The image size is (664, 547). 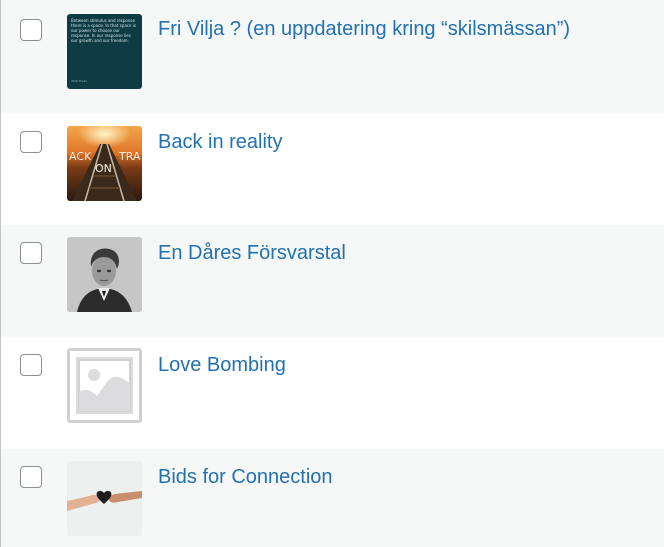 What do you see at coordinates (222, 365) in the screenshot?
I see `post-title-link: Love Bombing` at bounding box center [222, 365].